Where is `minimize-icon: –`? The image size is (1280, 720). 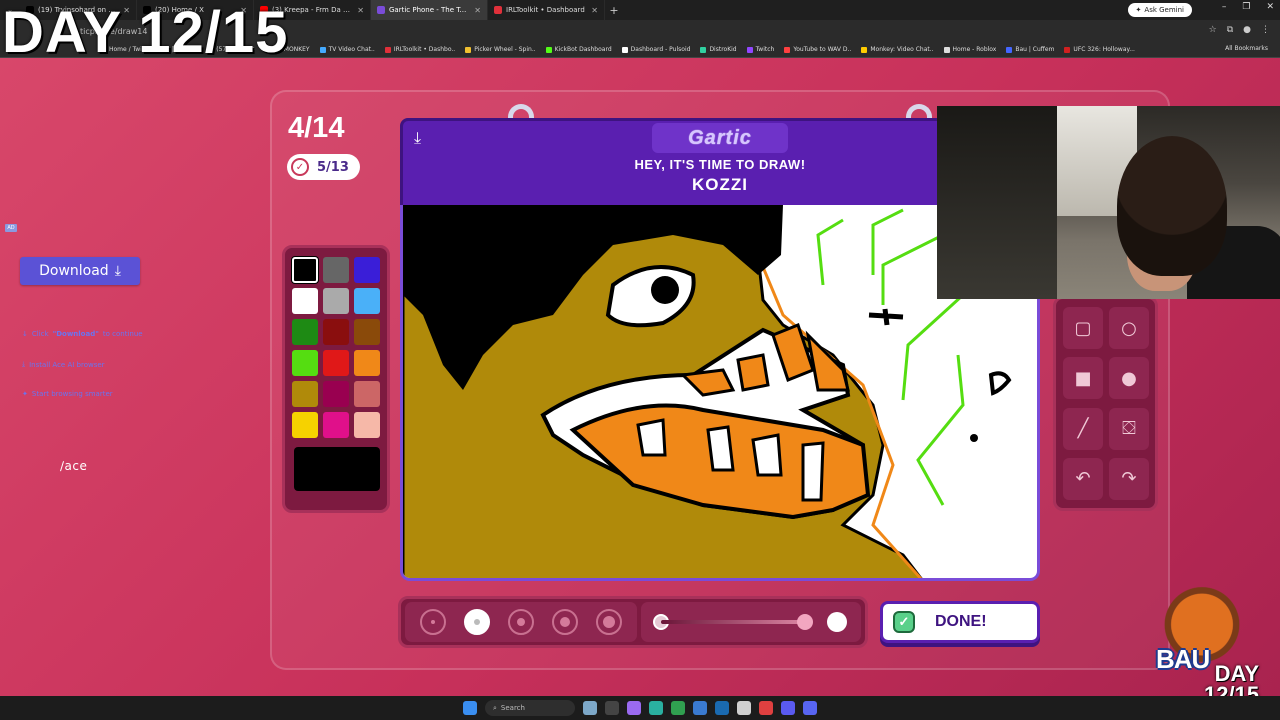
minimize-icon: – is located at coordinates (1224, 7).